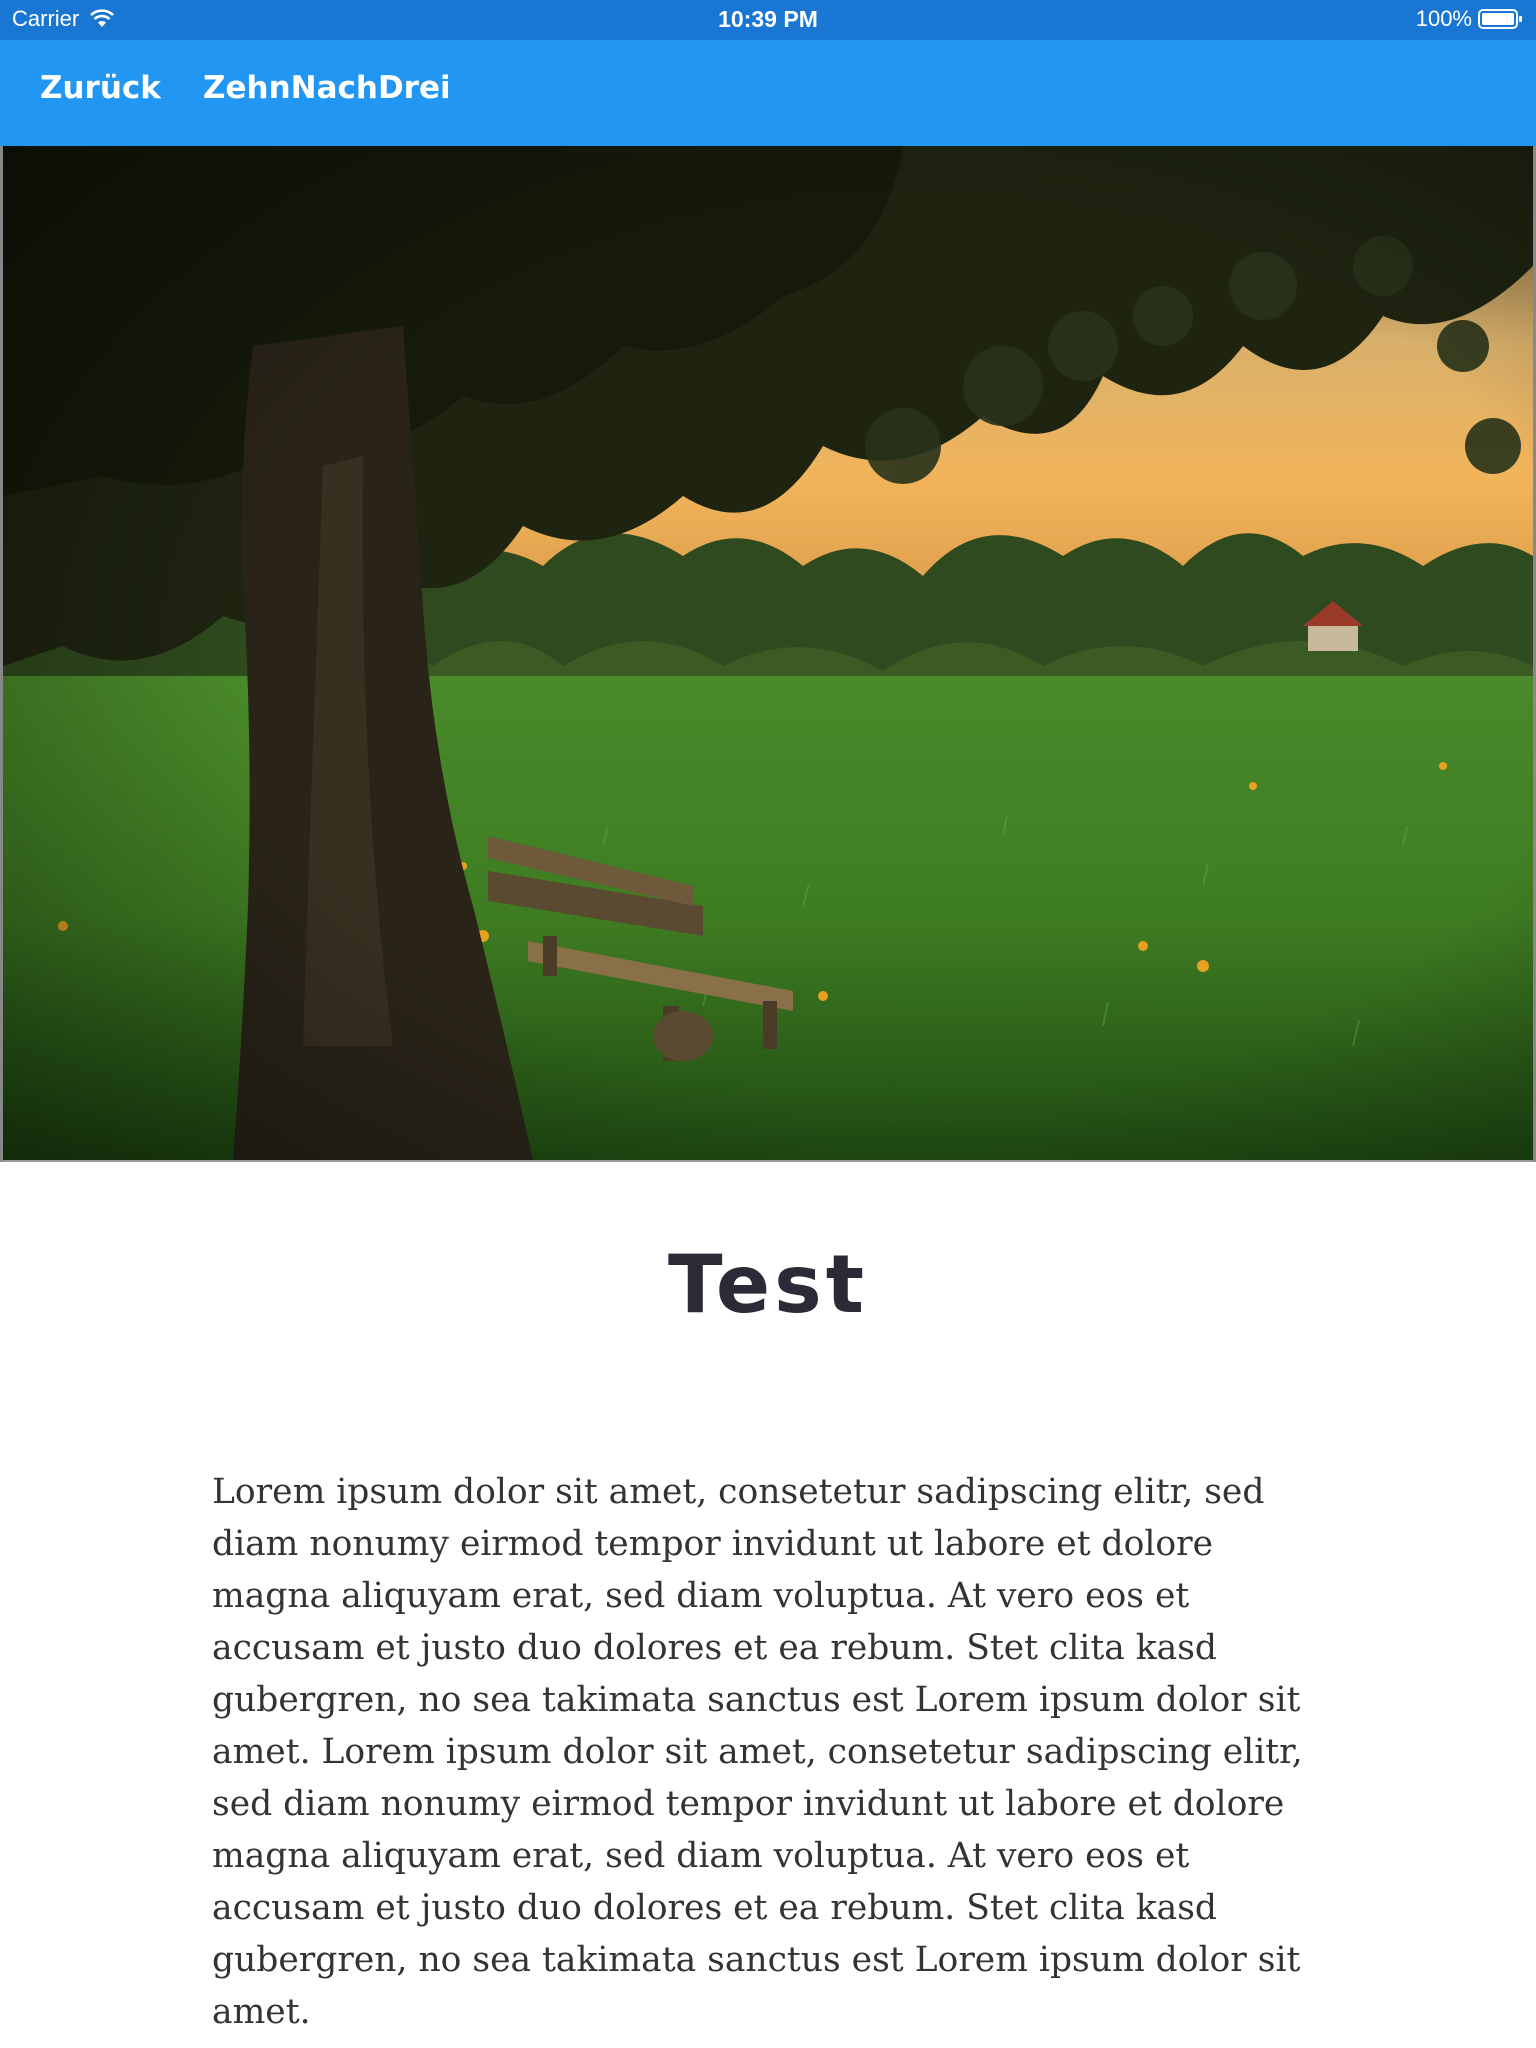  What do you see at coordinates (768, 93) in the screenshot?
I see `nav-bar: Zurück ZehnNachDrei` at bounding box center [768, 93].